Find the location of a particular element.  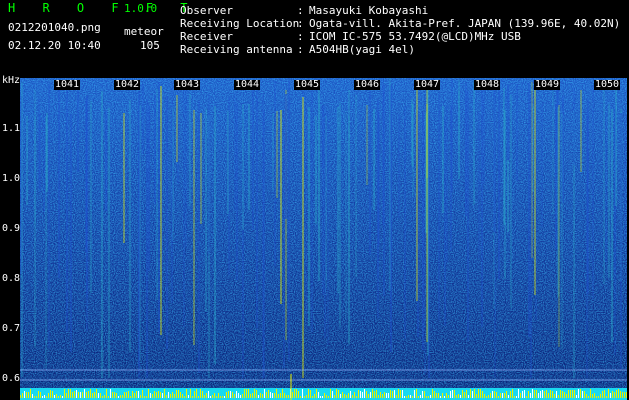

x-tick-label: 1045 is located at coordinates (307, 84).